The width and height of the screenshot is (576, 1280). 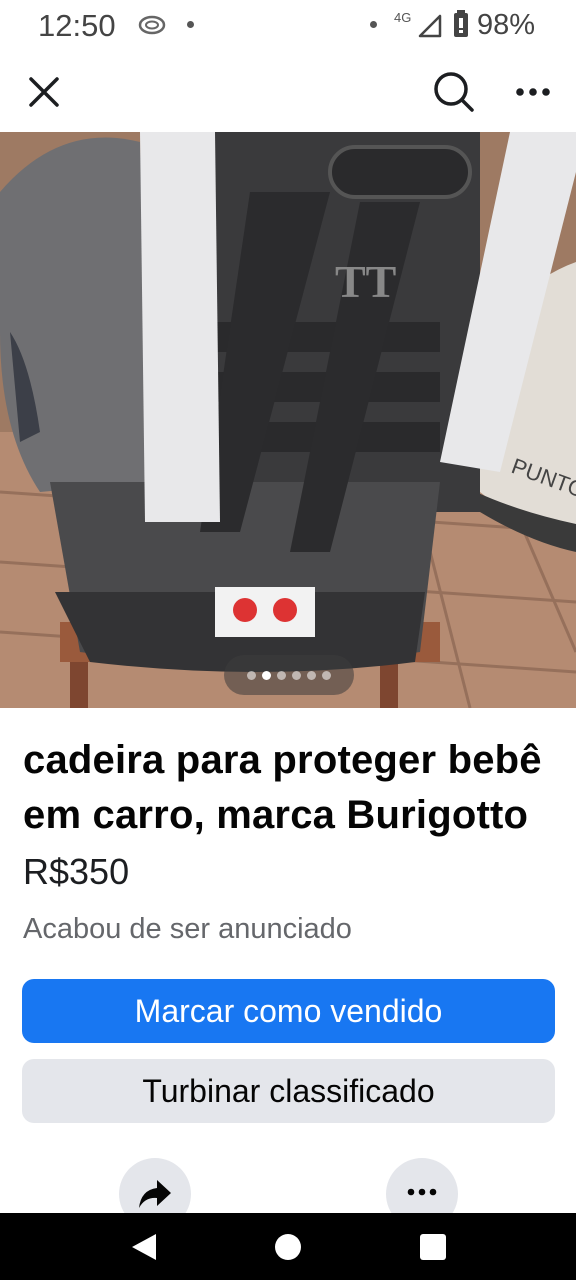 I want to click on close-button, so click(x=44, y=92).